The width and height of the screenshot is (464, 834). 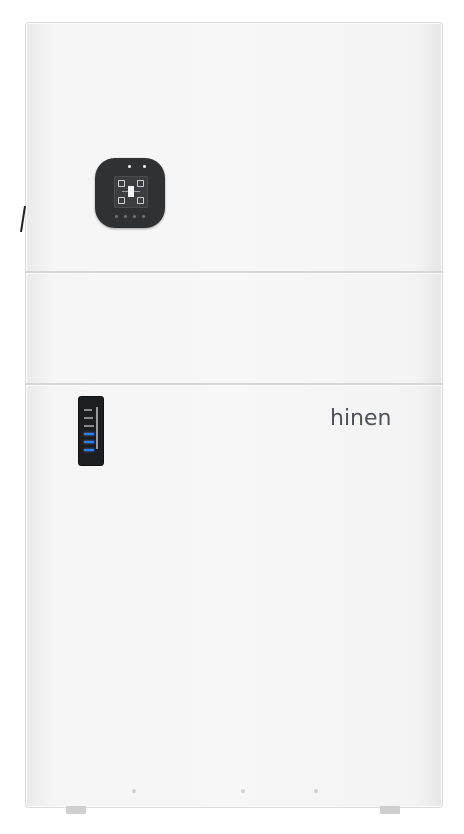 What do you see at coordinates (23, 219) in the screenshot?
I see `side-bracket` at bounding box center [23, 219].